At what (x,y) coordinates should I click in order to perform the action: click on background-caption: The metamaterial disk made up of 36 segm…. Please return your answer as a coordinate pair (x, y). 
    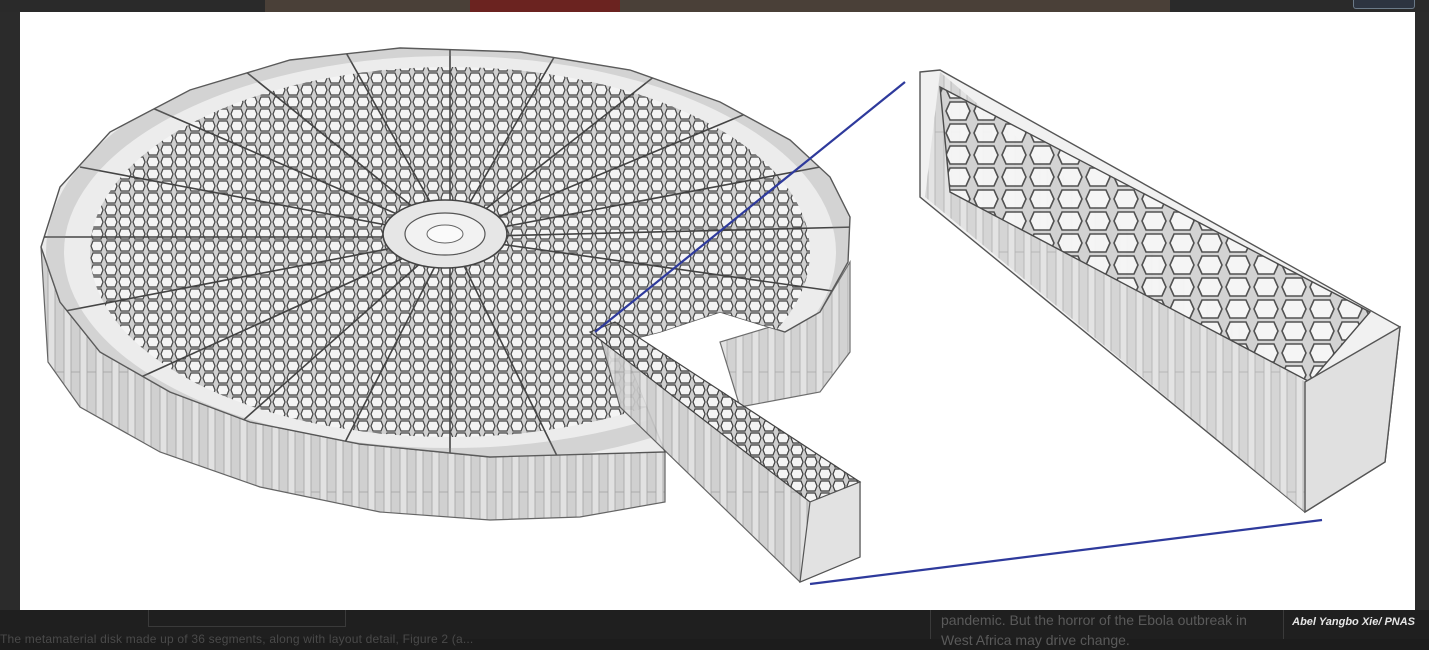
    Looking at the image, I should click on (237, 639).